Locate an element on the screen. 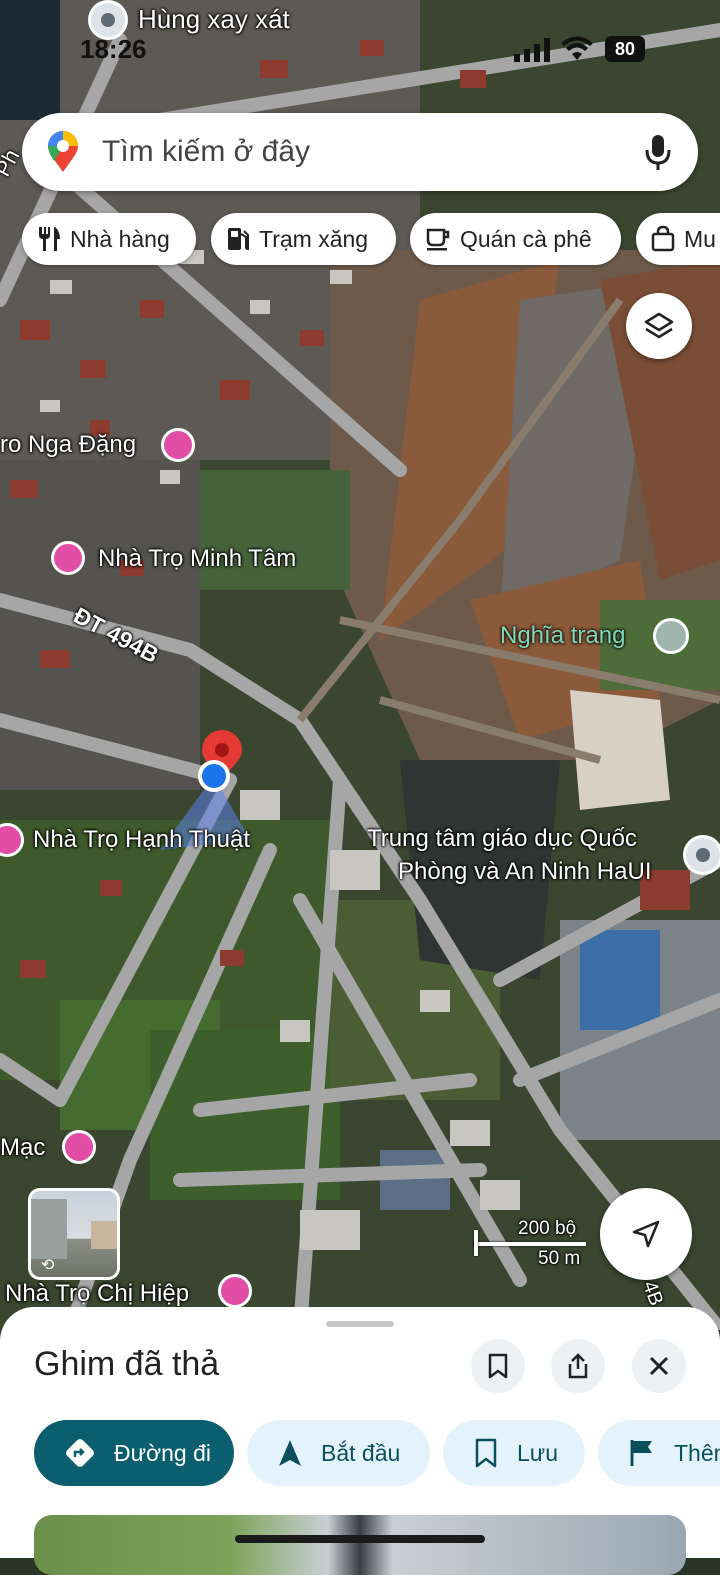 The height and width of the screenshot is (1575, 720). layers-icon is located at coordinates (659, 325).